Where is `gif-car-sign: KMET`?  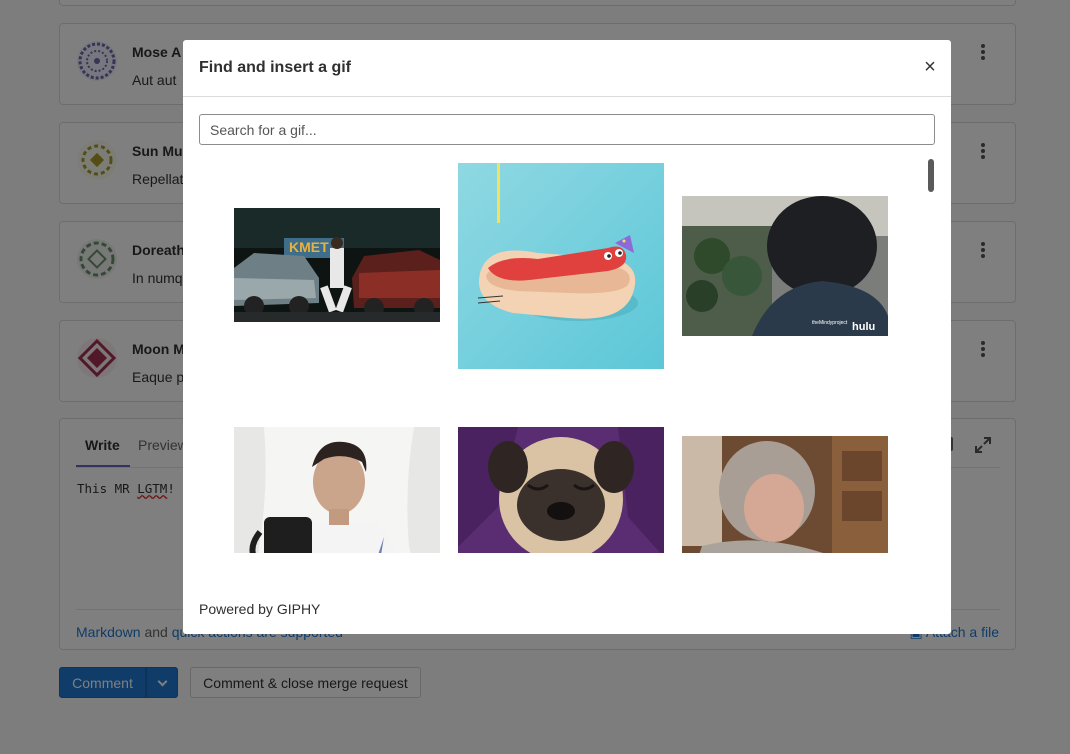 gif-car-sign: KMET is located at coordinates (309, 247).